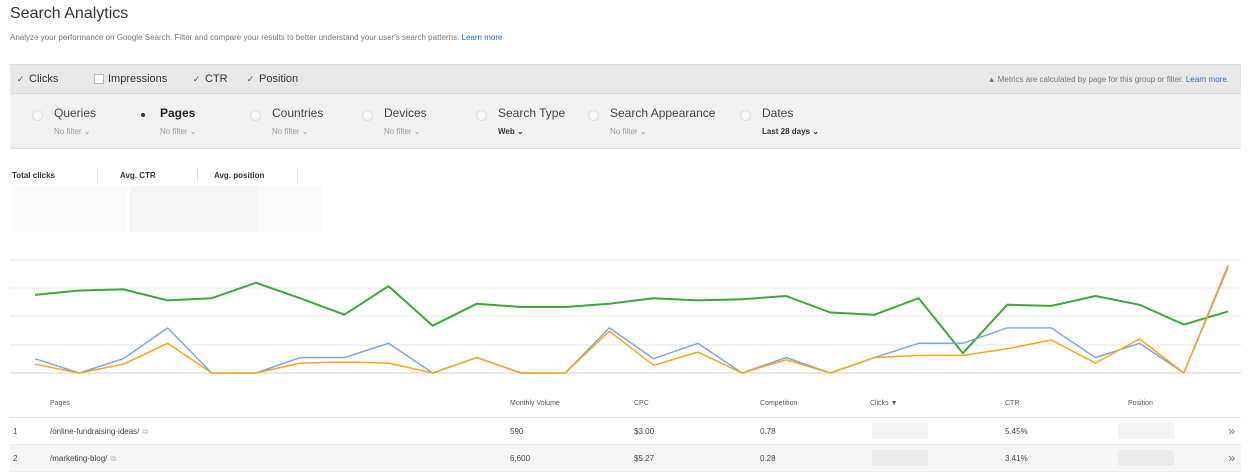 The height and width of the screenshot is (472, 1249). What do you see at coordinates (272, 79) in the screenshot?
I see `position-checkbox: ✓ Position` at bounding box center [272, 79].